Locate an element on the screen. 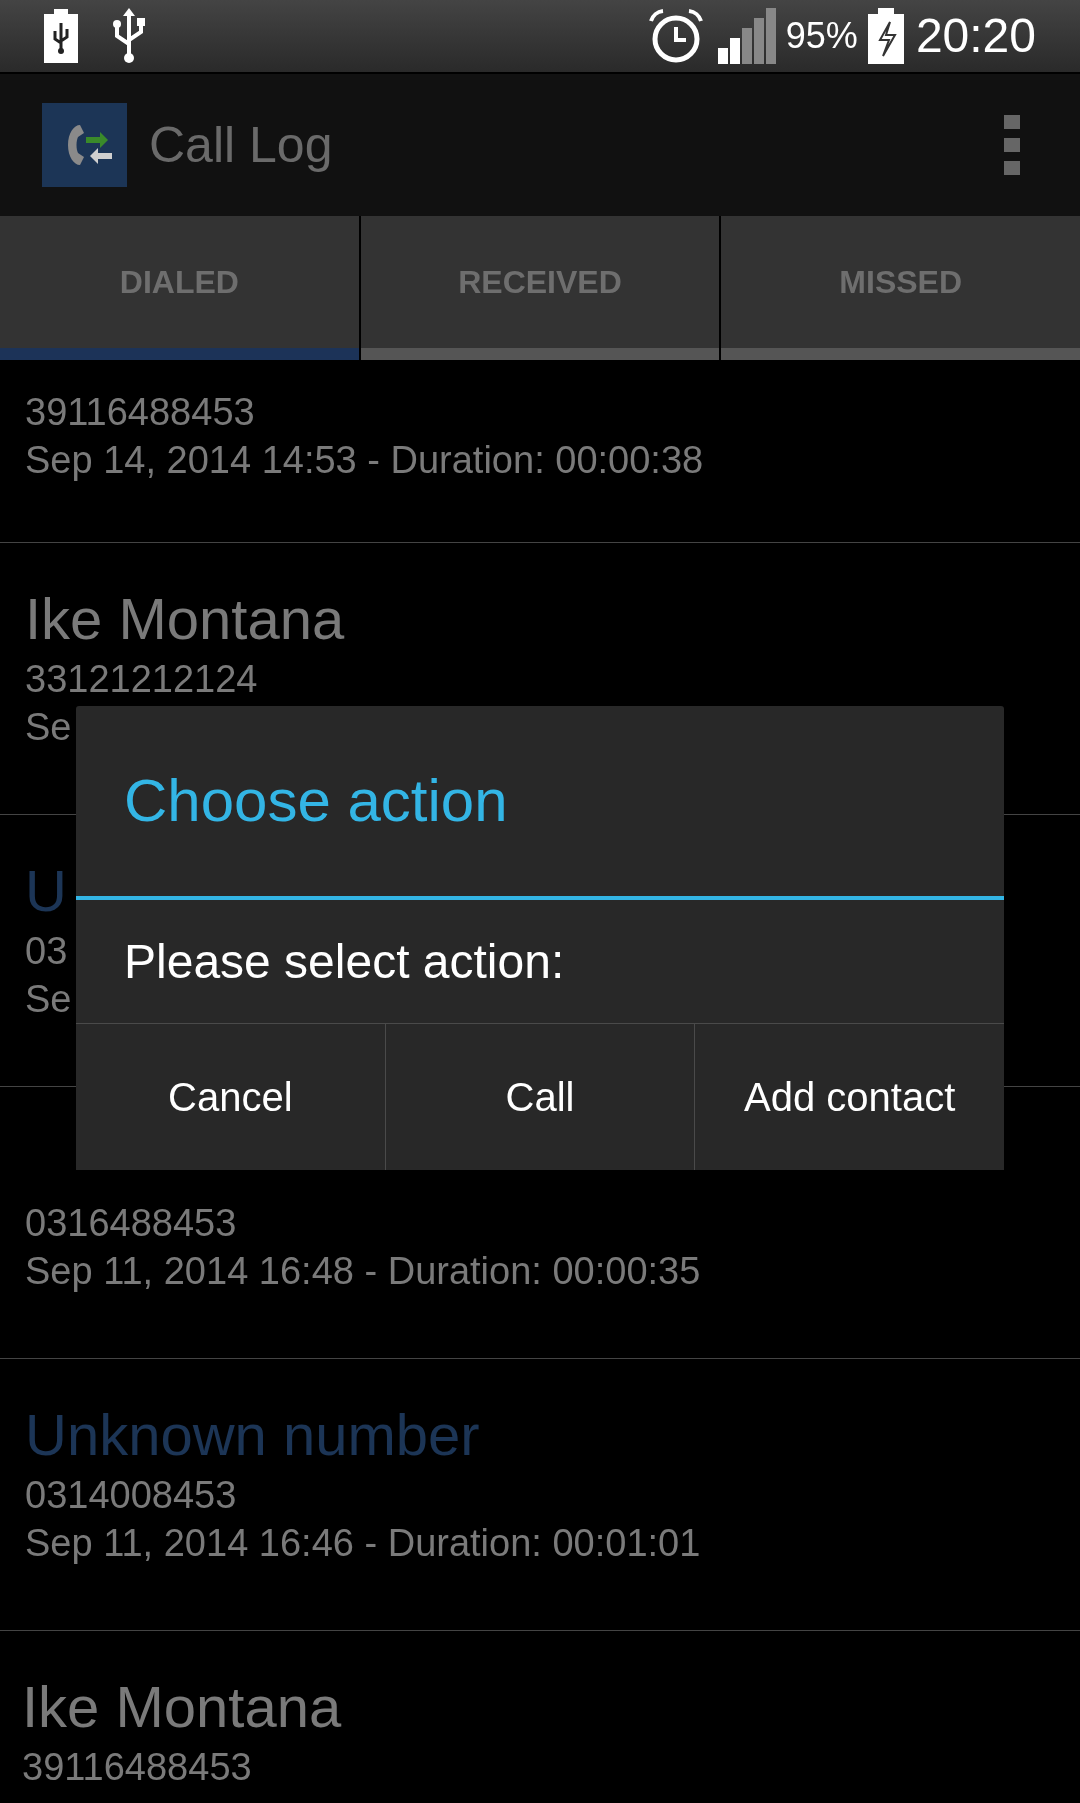  phone-number: 03 is located at coordinates (46, 951).